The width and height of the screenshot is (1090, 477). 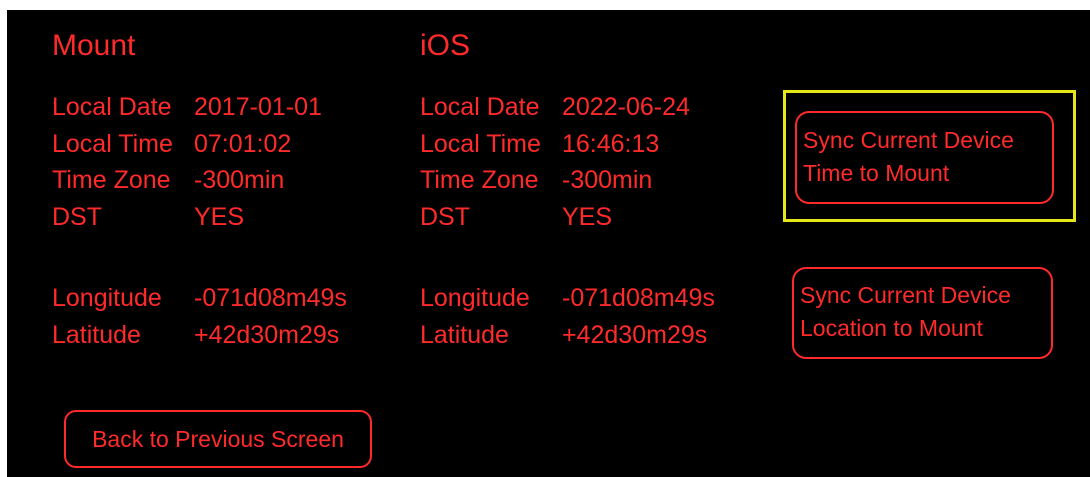 I want to click on sync-time-button: Sync Current Device Time to Mount, so click(x=924, y=157).